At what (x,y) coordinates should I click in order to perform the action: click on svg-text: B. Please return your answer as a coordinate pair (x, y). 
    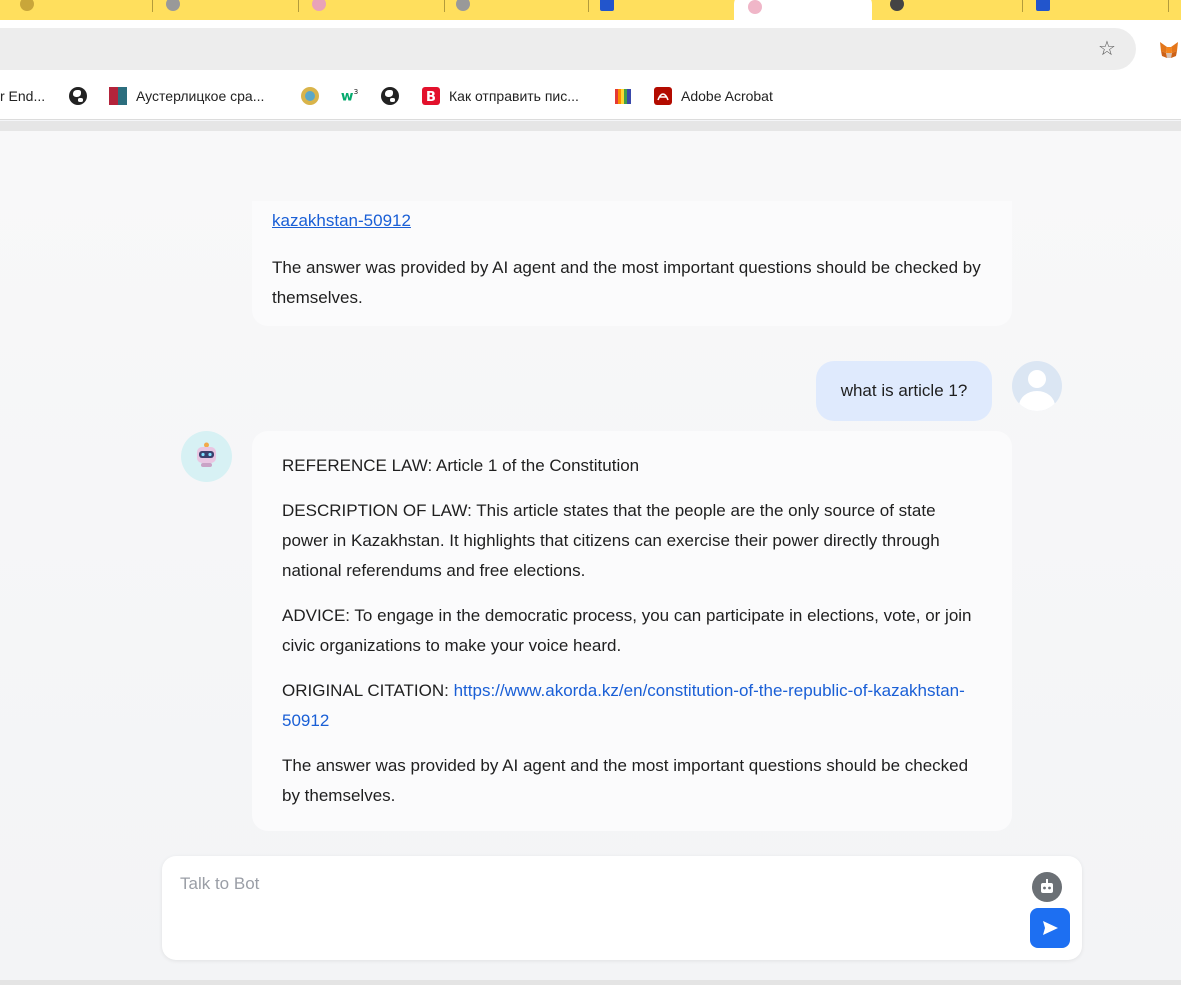
    Looking at the image, I should click on (431, 97).